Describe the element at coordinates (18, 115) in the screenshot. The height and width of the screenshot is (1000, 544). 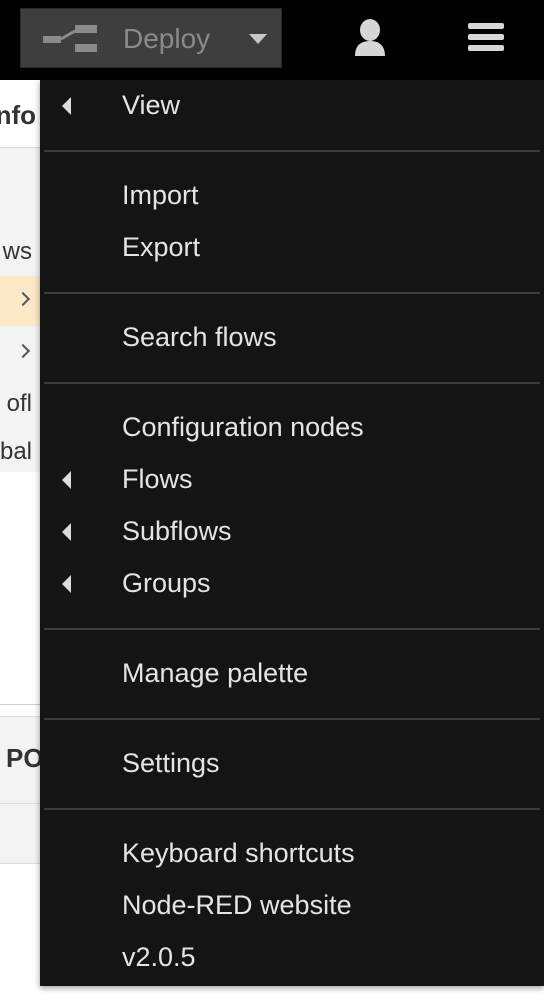
I see `sidebar-tab-label: nfo` at that location.